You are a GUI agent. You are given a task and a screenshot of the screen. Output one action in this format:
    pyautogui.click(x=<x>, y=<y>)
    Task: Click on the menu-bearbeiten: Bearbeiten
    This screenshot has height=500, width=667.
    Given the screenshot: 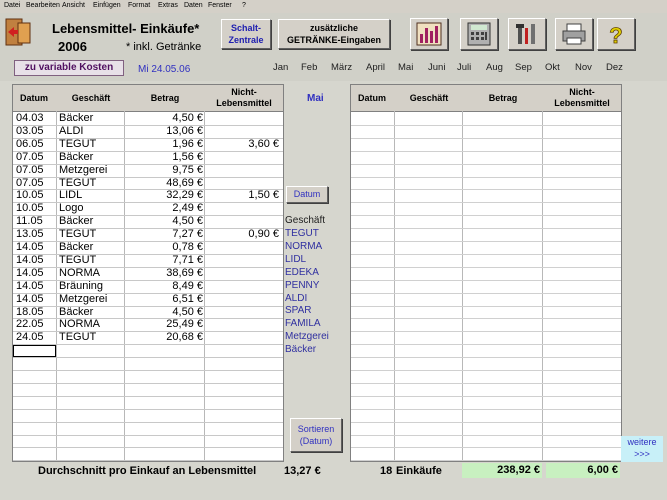 What is the action you would take?
    pyautogui.click(x=43, y=5)
    